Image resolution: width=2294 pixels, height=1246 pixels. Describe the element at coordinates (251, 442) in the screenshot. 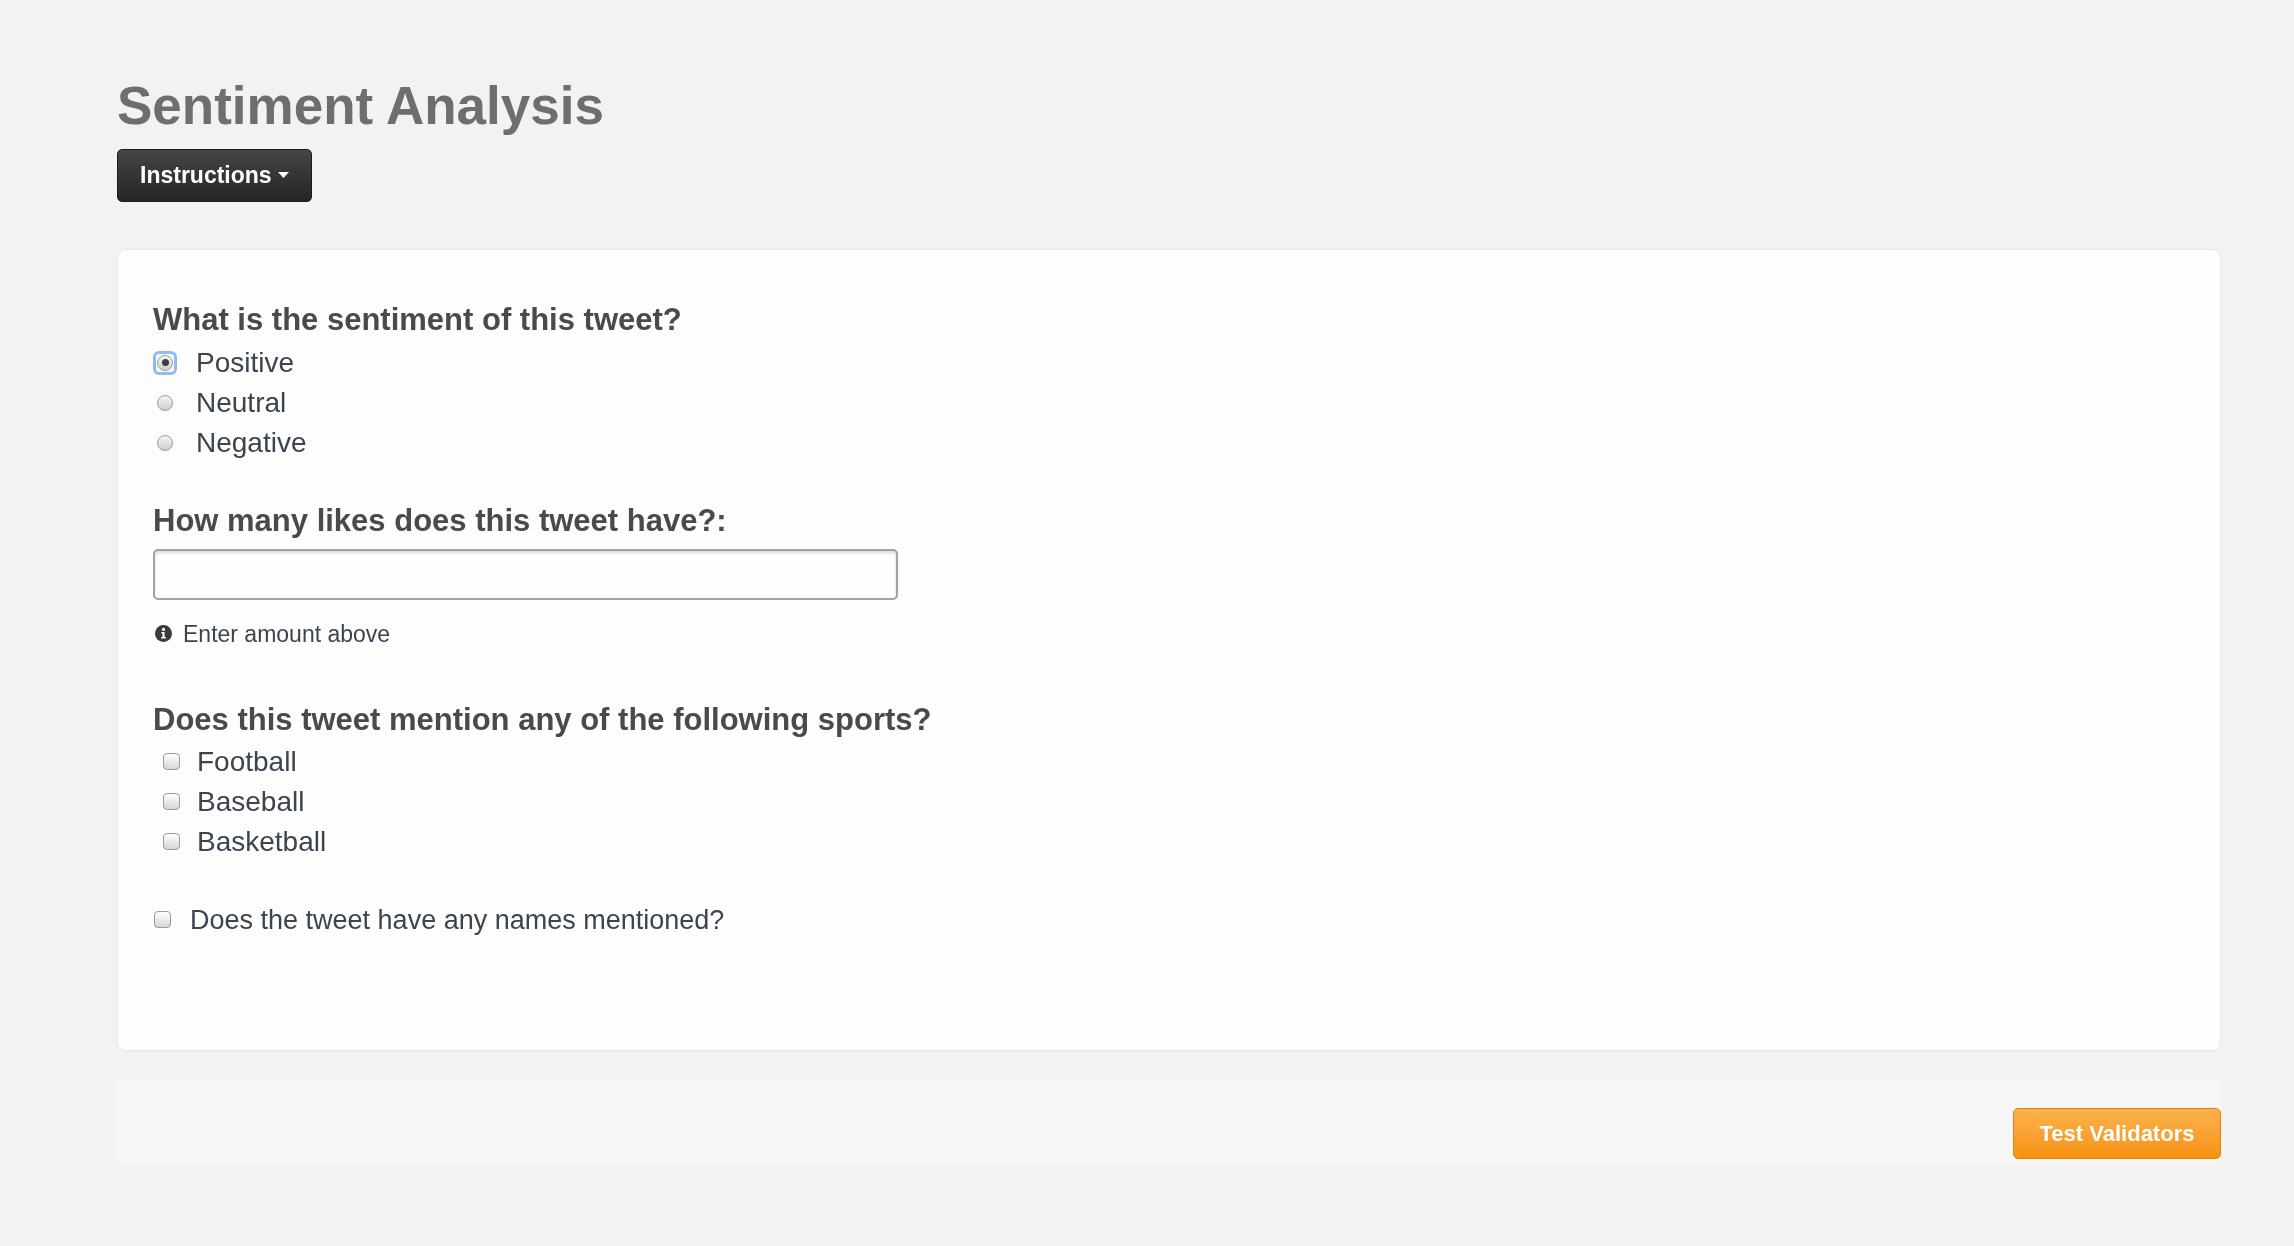

I see `option-label: Negative` at that location.